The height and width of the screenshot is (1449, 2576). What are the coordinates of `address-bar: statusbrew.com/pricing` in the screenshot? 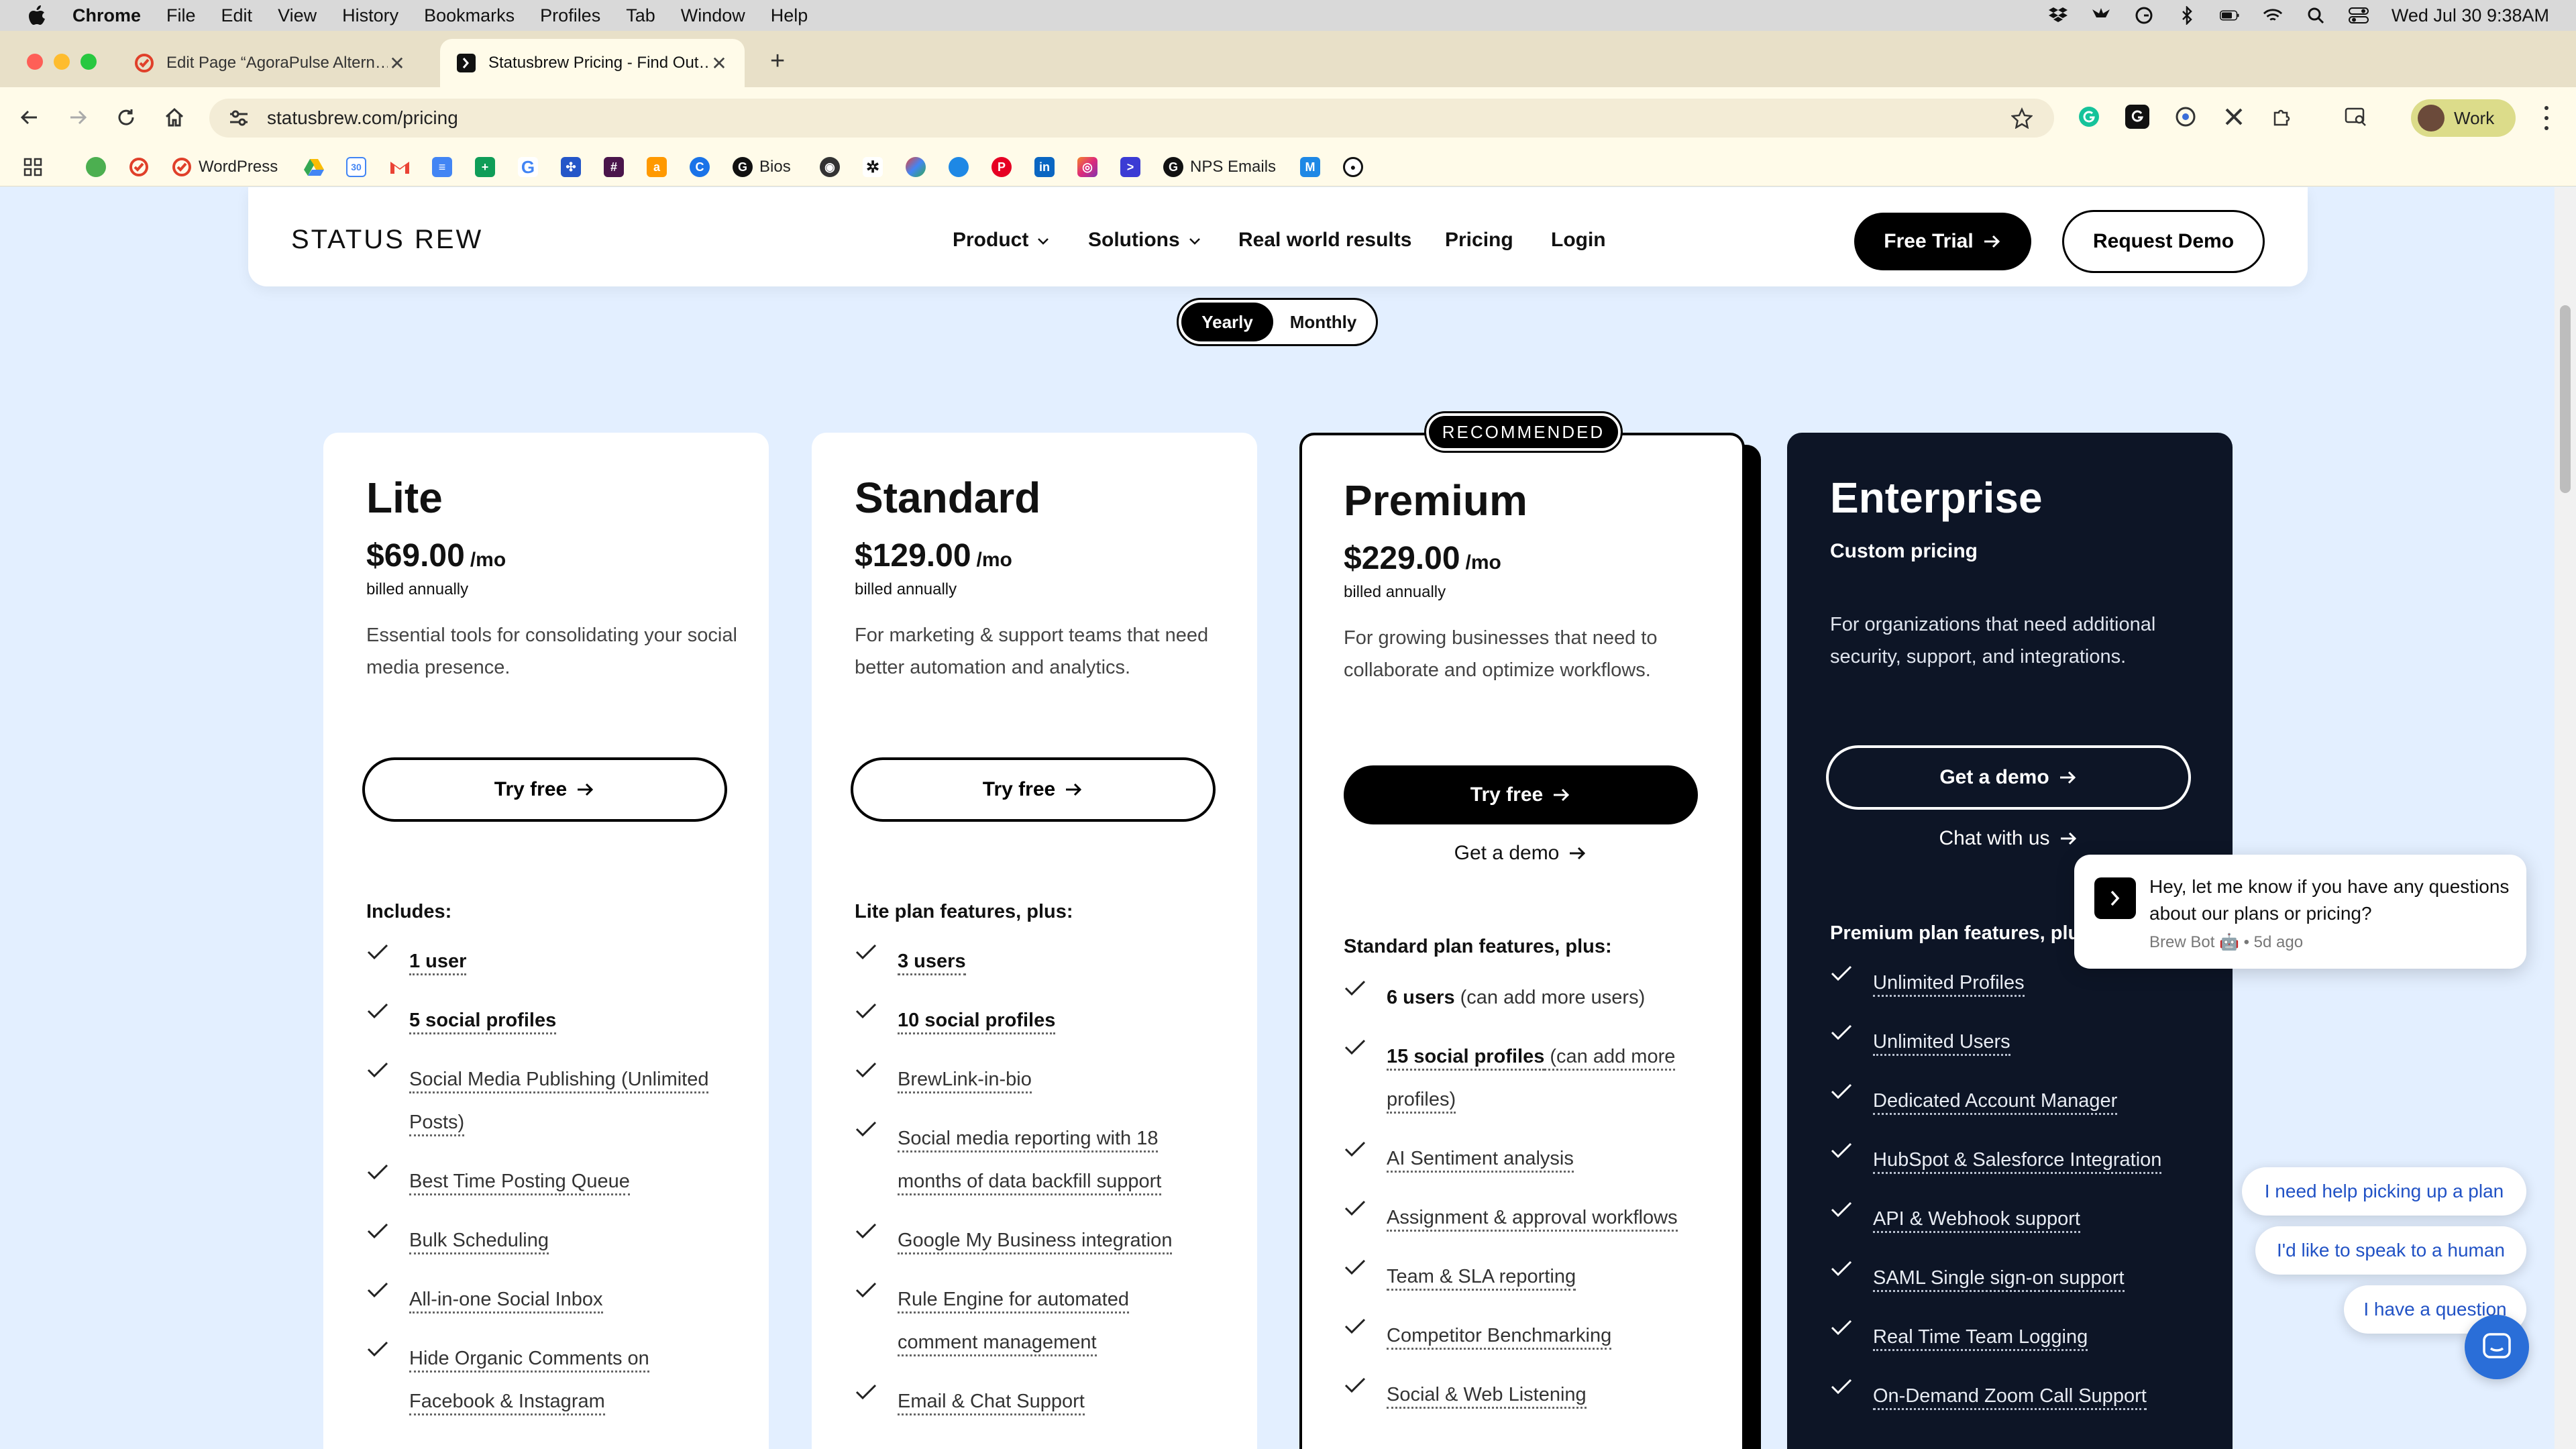 It's located at (1131, 118).